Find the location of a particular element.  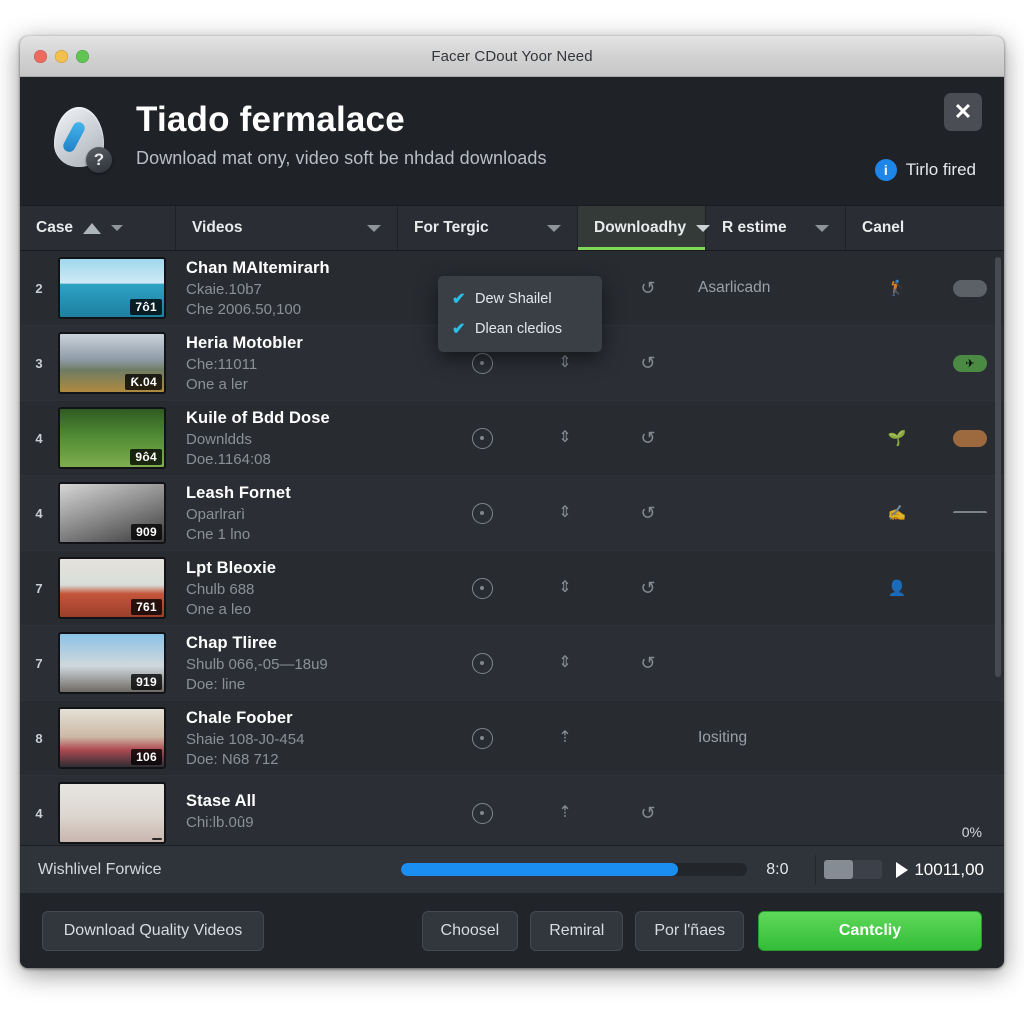

column-header-restime: R estime is located at coordinates (776, 228).